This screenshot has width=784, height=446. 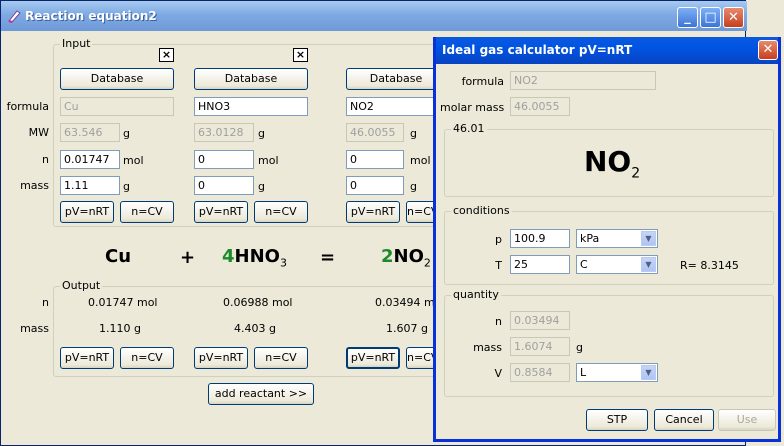 What do you see at coordinates (476, 294) in the screenshot?
I see `quantity-legend: quantity` at bounding box center [476, 294].